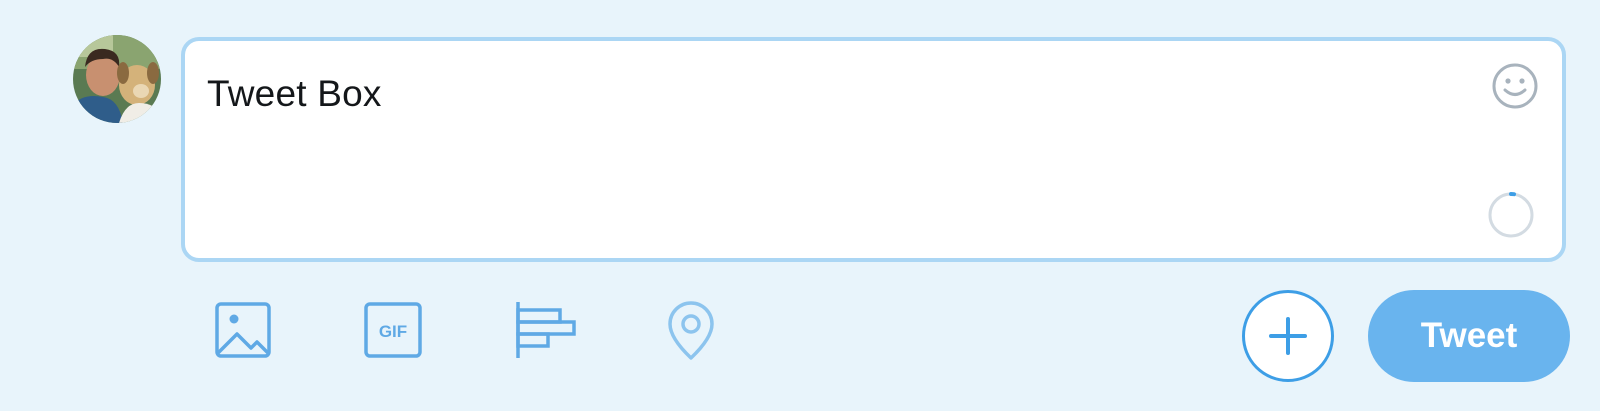  I want to click on image-icon, so click(244, 331).